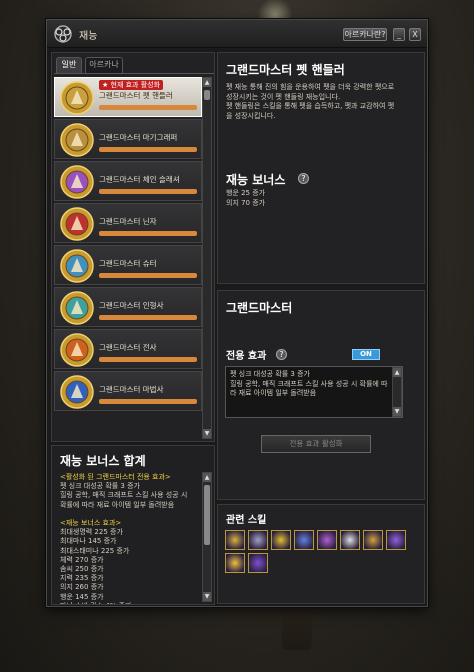  I want to click on bonus-total-line: 행운 145 증가, so click(82, 596).